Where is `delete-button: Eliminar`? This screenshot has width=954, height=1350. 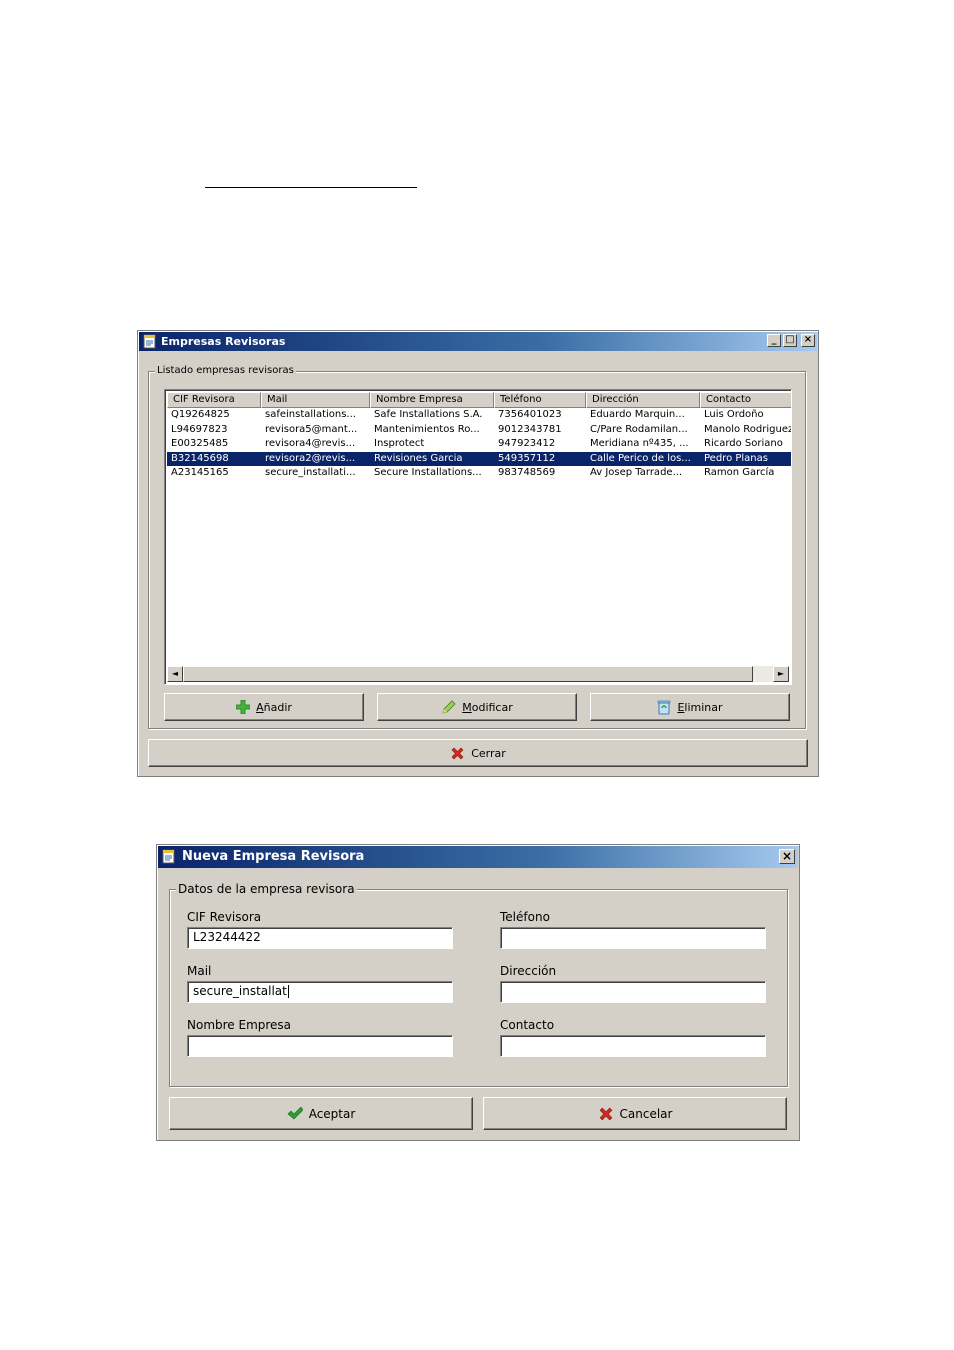
delete-button: Eliminar is located at coordinates (690, 707).